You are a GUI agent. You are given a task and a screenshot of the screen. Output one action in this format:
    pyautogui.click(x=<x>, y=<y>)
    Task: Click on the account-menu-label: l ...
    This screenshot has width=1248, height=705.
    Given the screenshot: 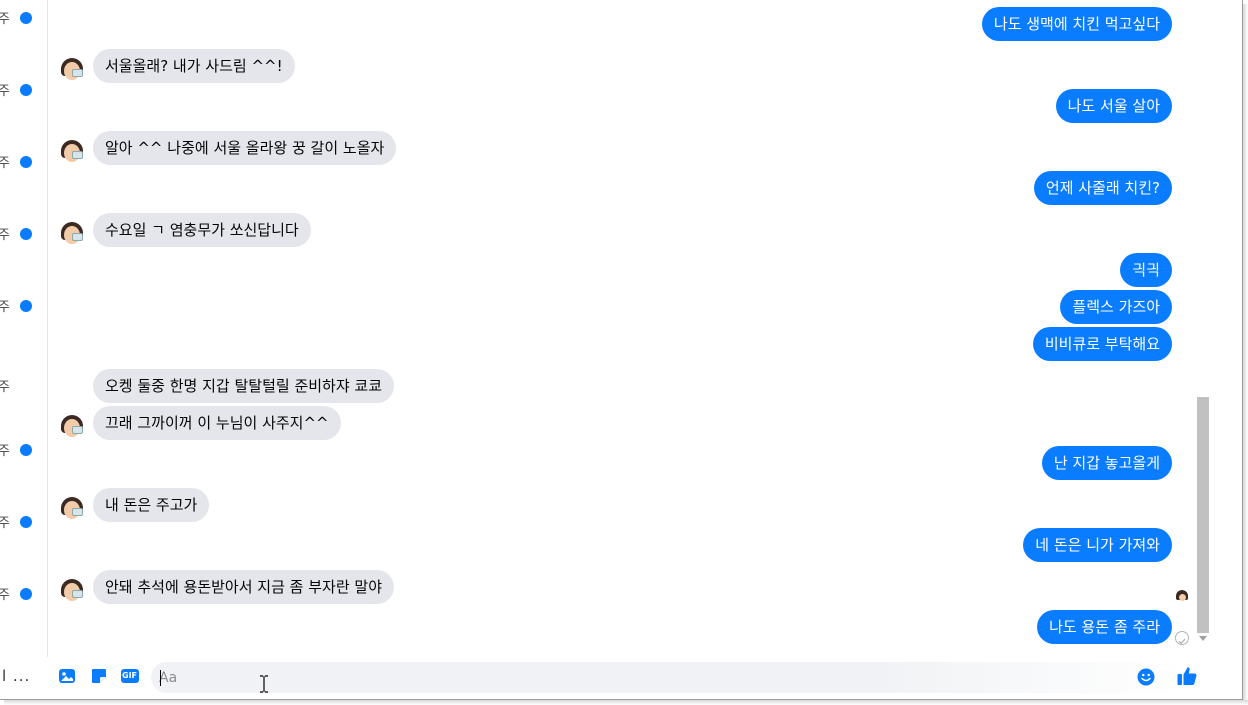 What is the action you would take?
    pyautogui.click(x=16, y=676)
    